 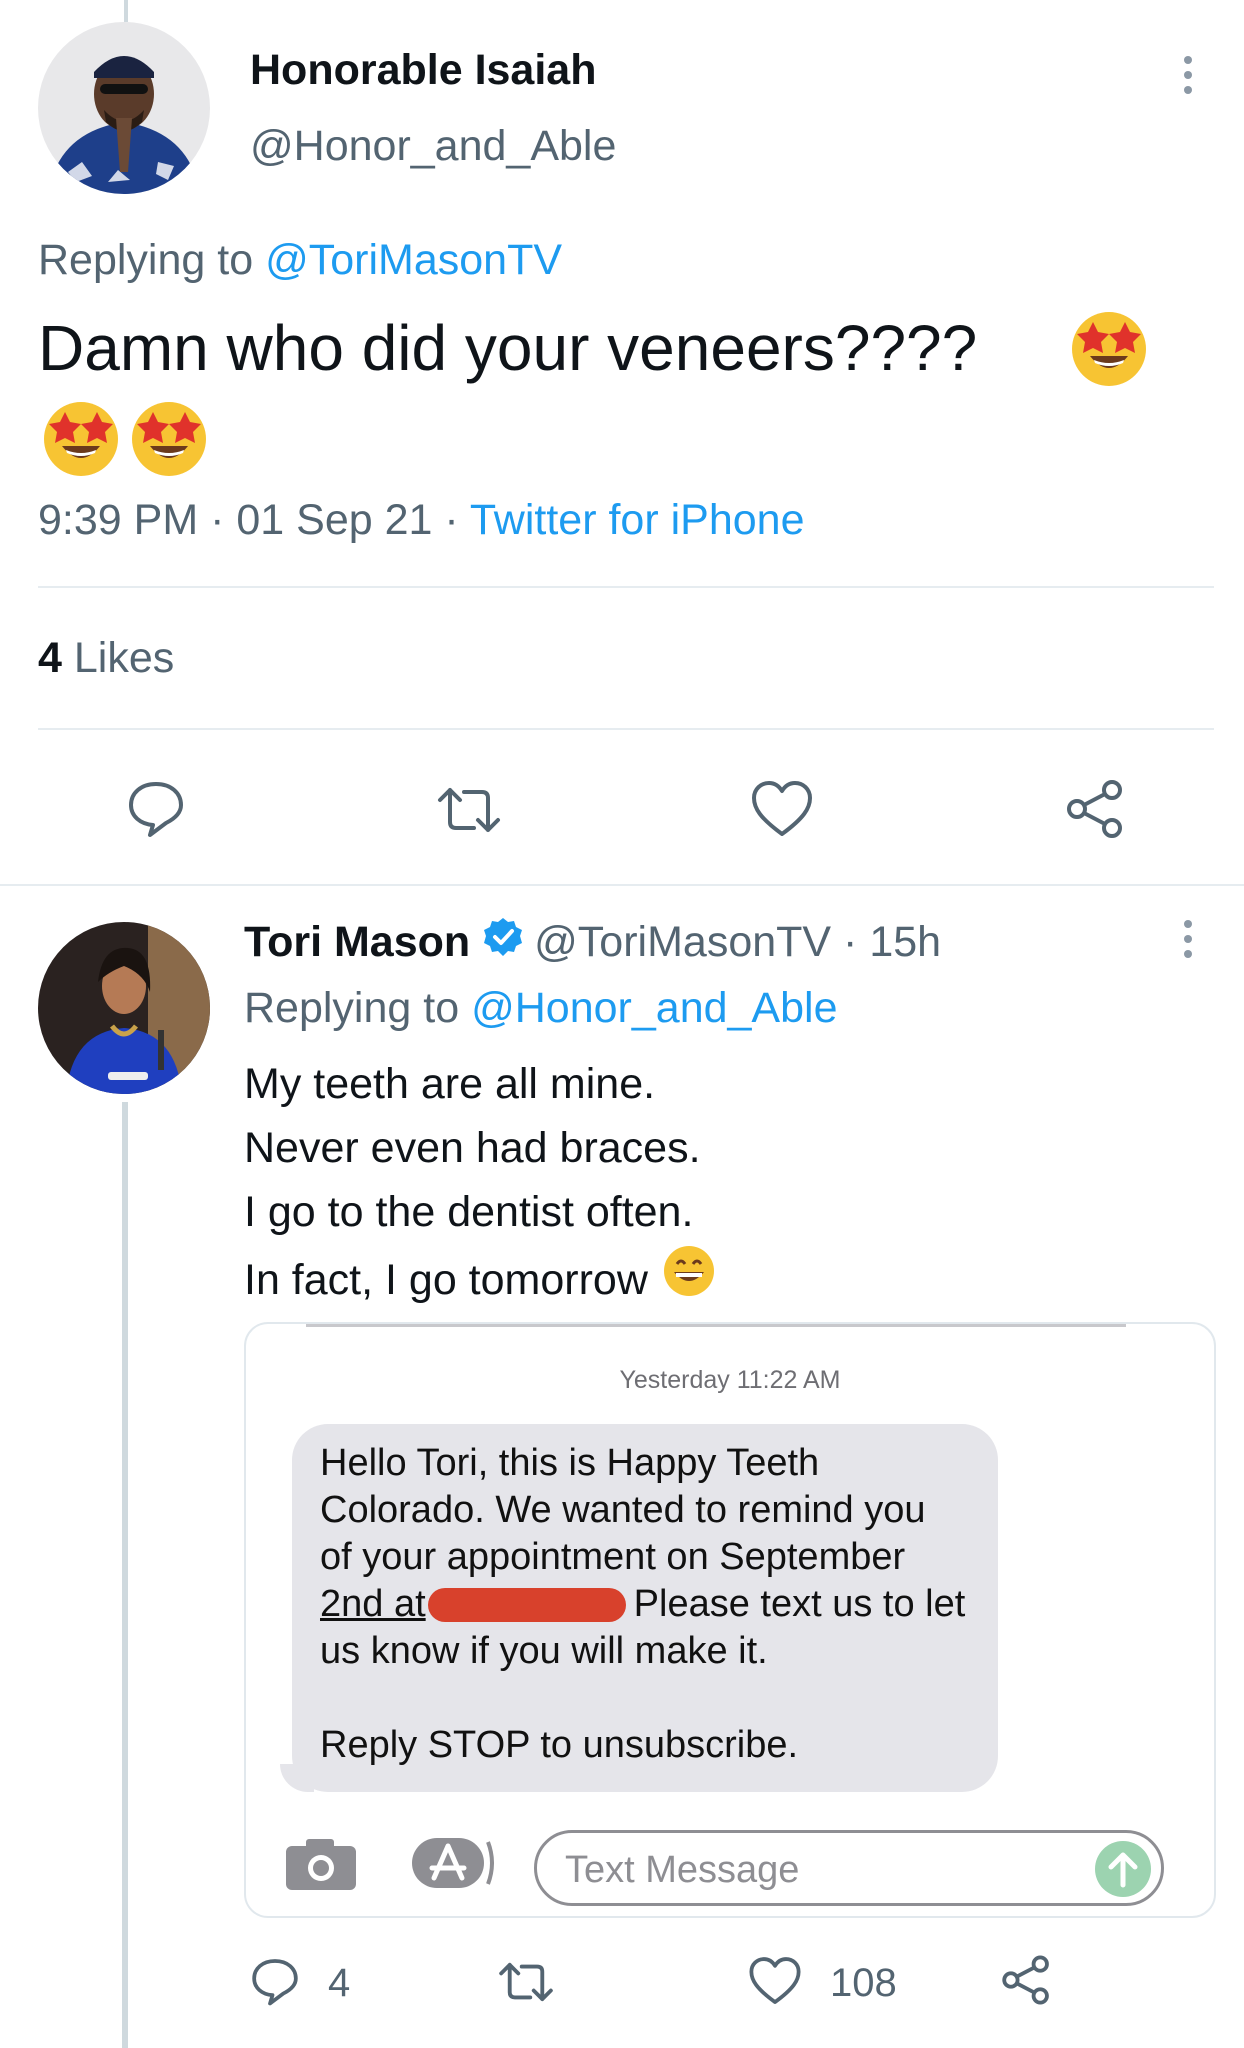 What do you see at coordinates (730, 1380) in the screenshot?
I see `message-timestamp: Yesterday 11:22 AM` at bounding box center [730, 1380].